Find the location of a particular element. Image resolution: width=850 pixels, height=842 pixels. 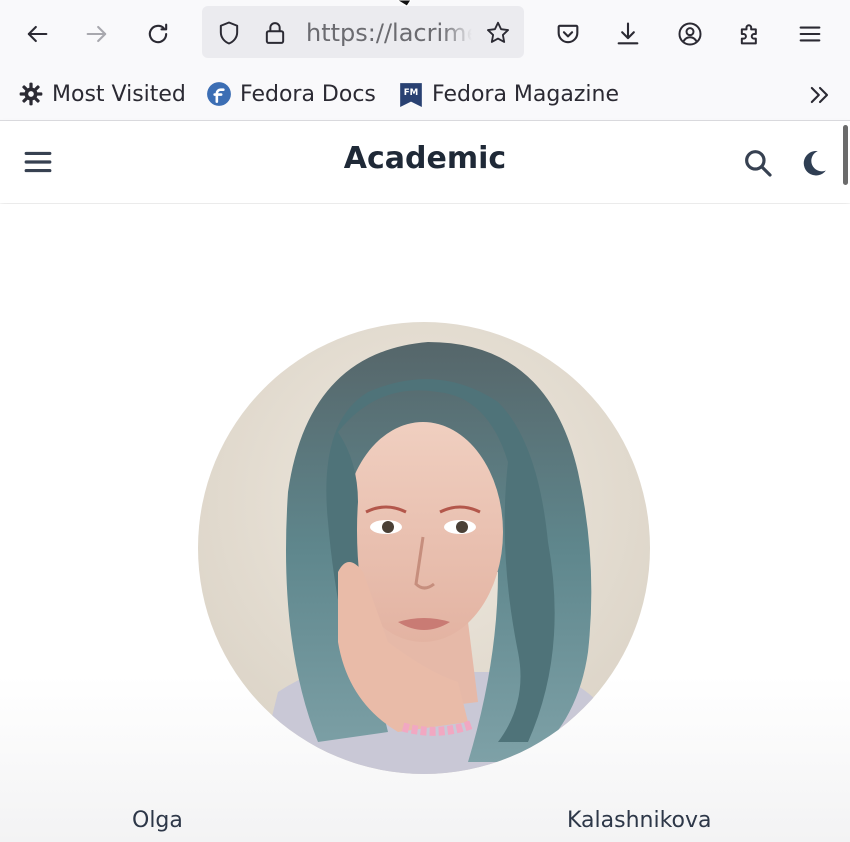

url-bar: https://lacrimeb is located at coordinates (363, 32).